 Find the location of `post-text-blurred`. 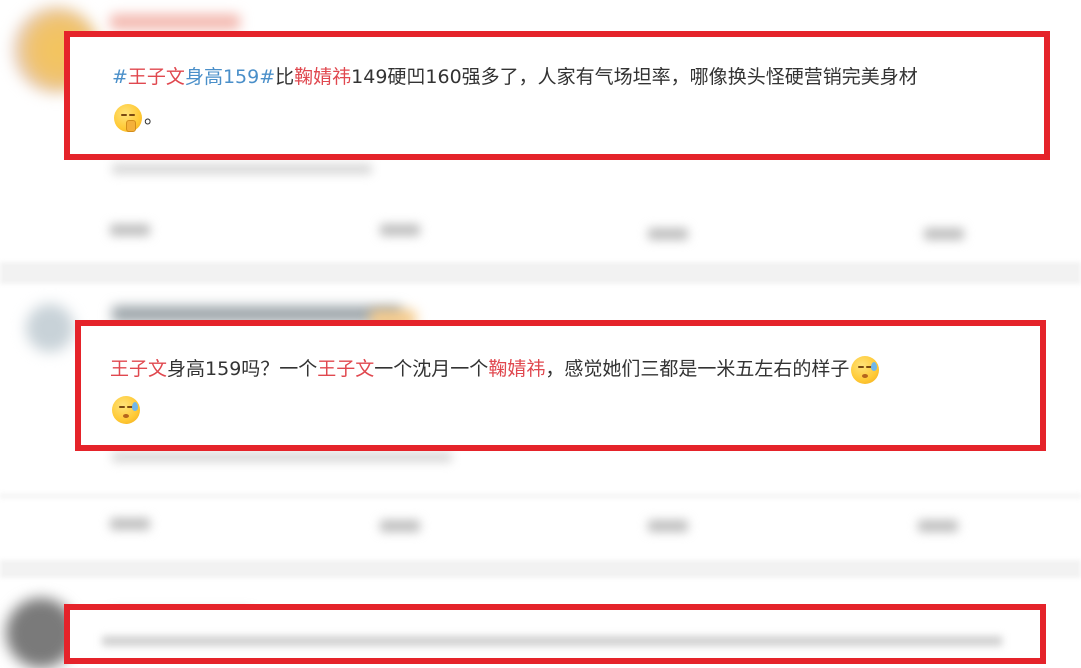

post-text-blurred is located at coordinates (552, 641).